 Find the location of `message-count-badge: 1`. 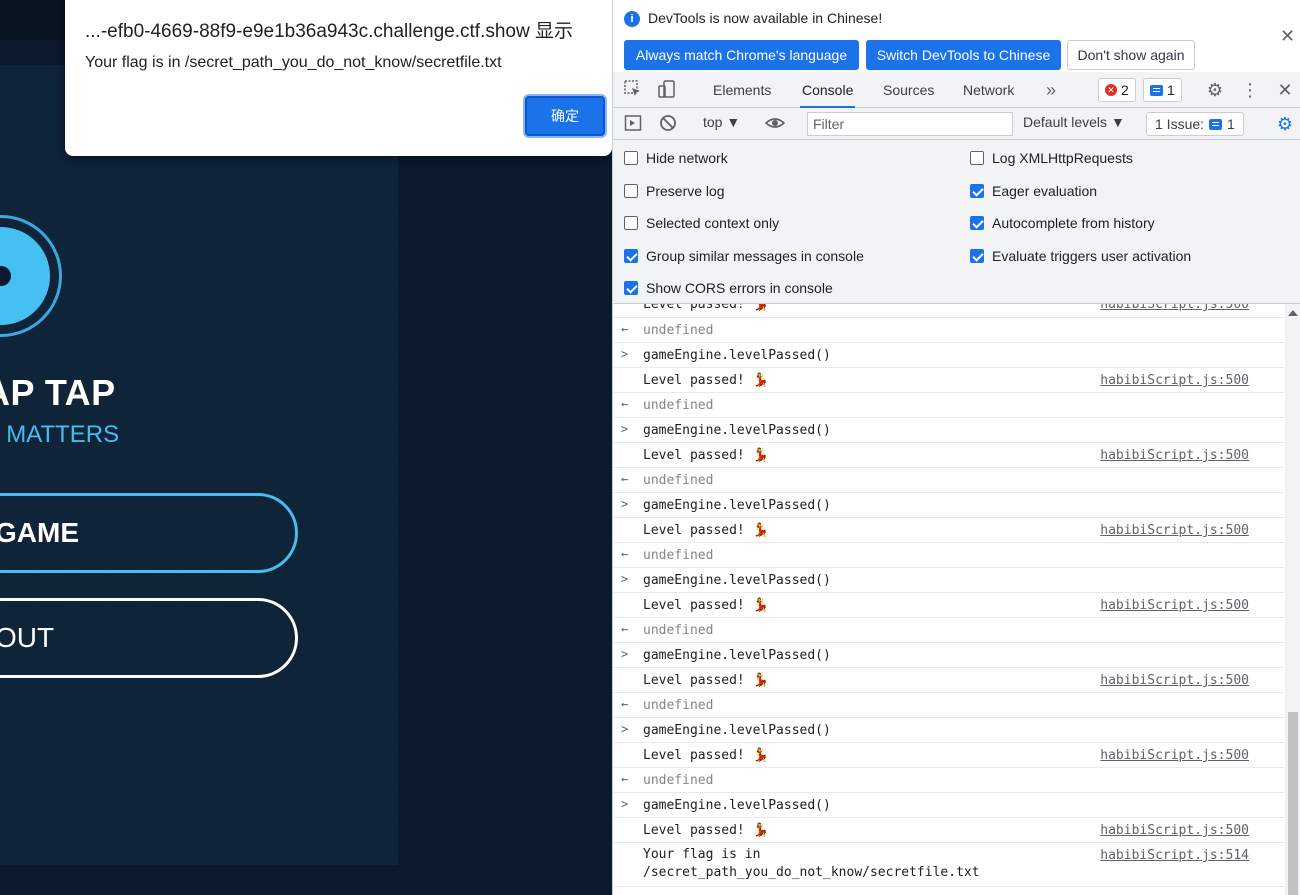

message-count-badge: 1 is located at coordinates (1162, 90).